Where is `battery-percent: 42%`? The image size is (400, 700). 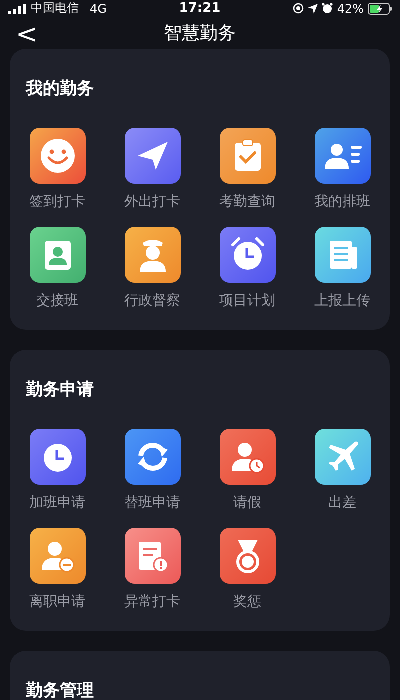 battery-percent: 42% is located at coordinates (350, 9).